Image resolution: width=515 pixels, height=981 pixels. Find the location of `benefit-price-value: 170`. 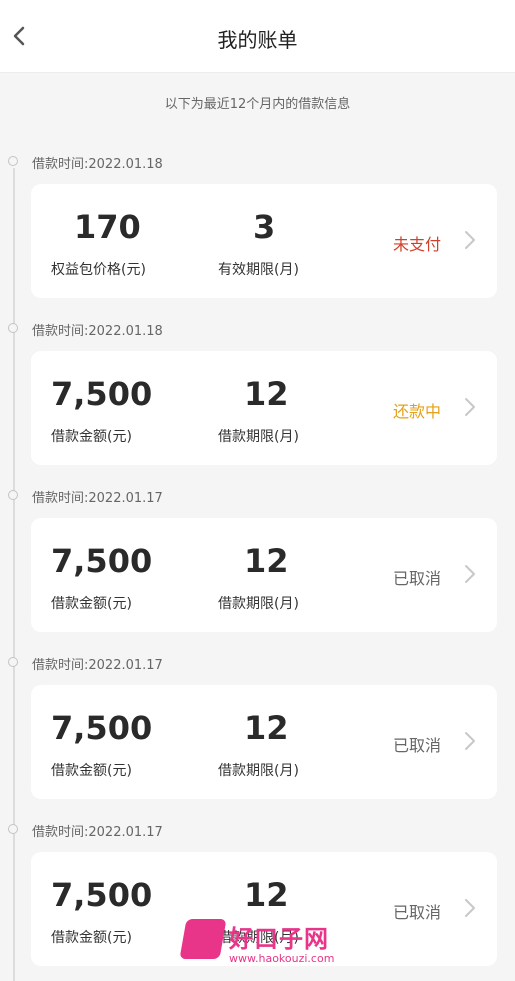

benefit-price-value: 170 is located at coordinates (107, 227).